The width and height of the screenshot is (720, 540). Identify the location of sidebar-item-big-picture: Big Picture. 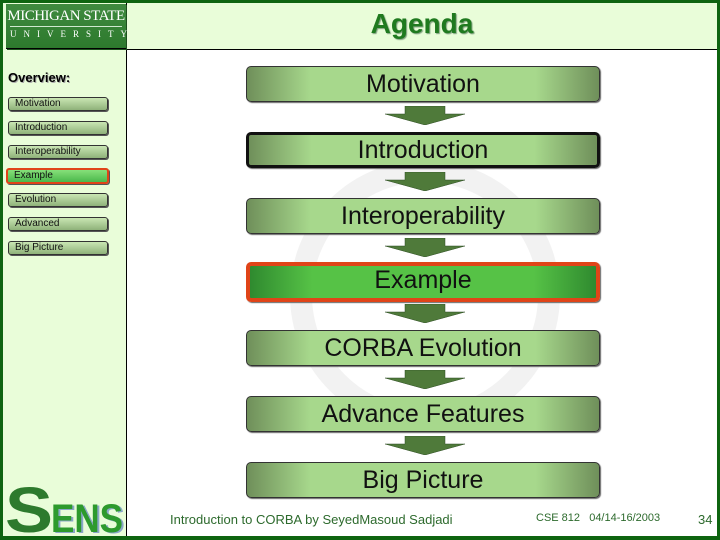
(58, 248).